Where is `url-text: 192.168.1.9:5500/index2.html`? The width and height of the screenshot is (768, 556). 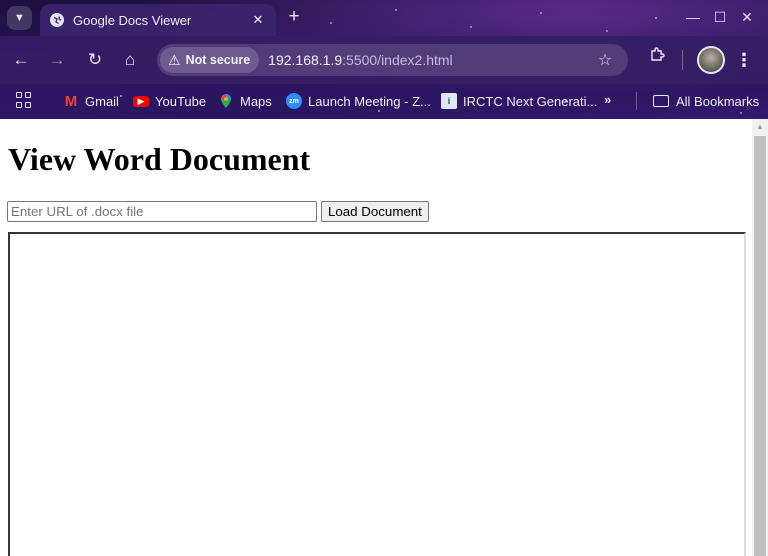 url-text: 192.168.1.9:5500/index2.html is located at coordinates (429, 60).